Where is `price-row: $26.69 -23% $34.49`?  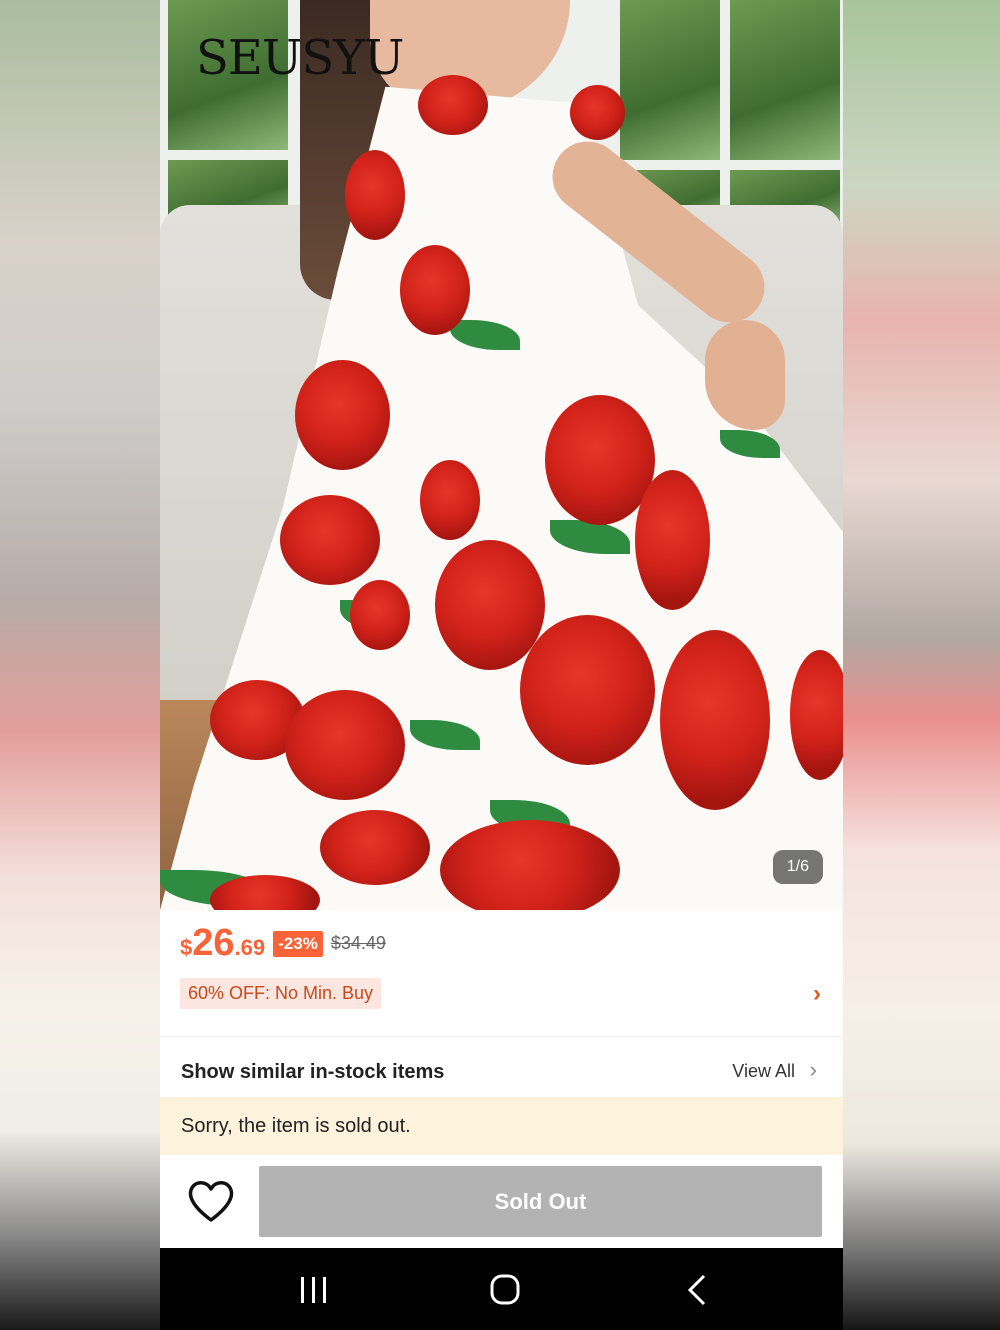 price-row: $26.69 -23% $34.49 is located at coordinates (283, 943).